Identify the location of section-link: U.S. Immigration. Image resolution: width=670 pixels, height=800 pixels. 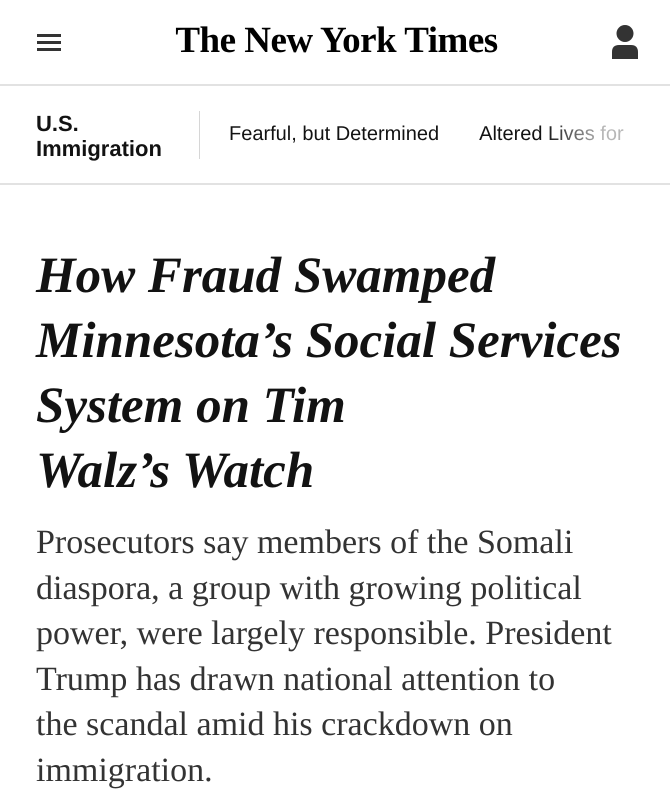
(104, 135).